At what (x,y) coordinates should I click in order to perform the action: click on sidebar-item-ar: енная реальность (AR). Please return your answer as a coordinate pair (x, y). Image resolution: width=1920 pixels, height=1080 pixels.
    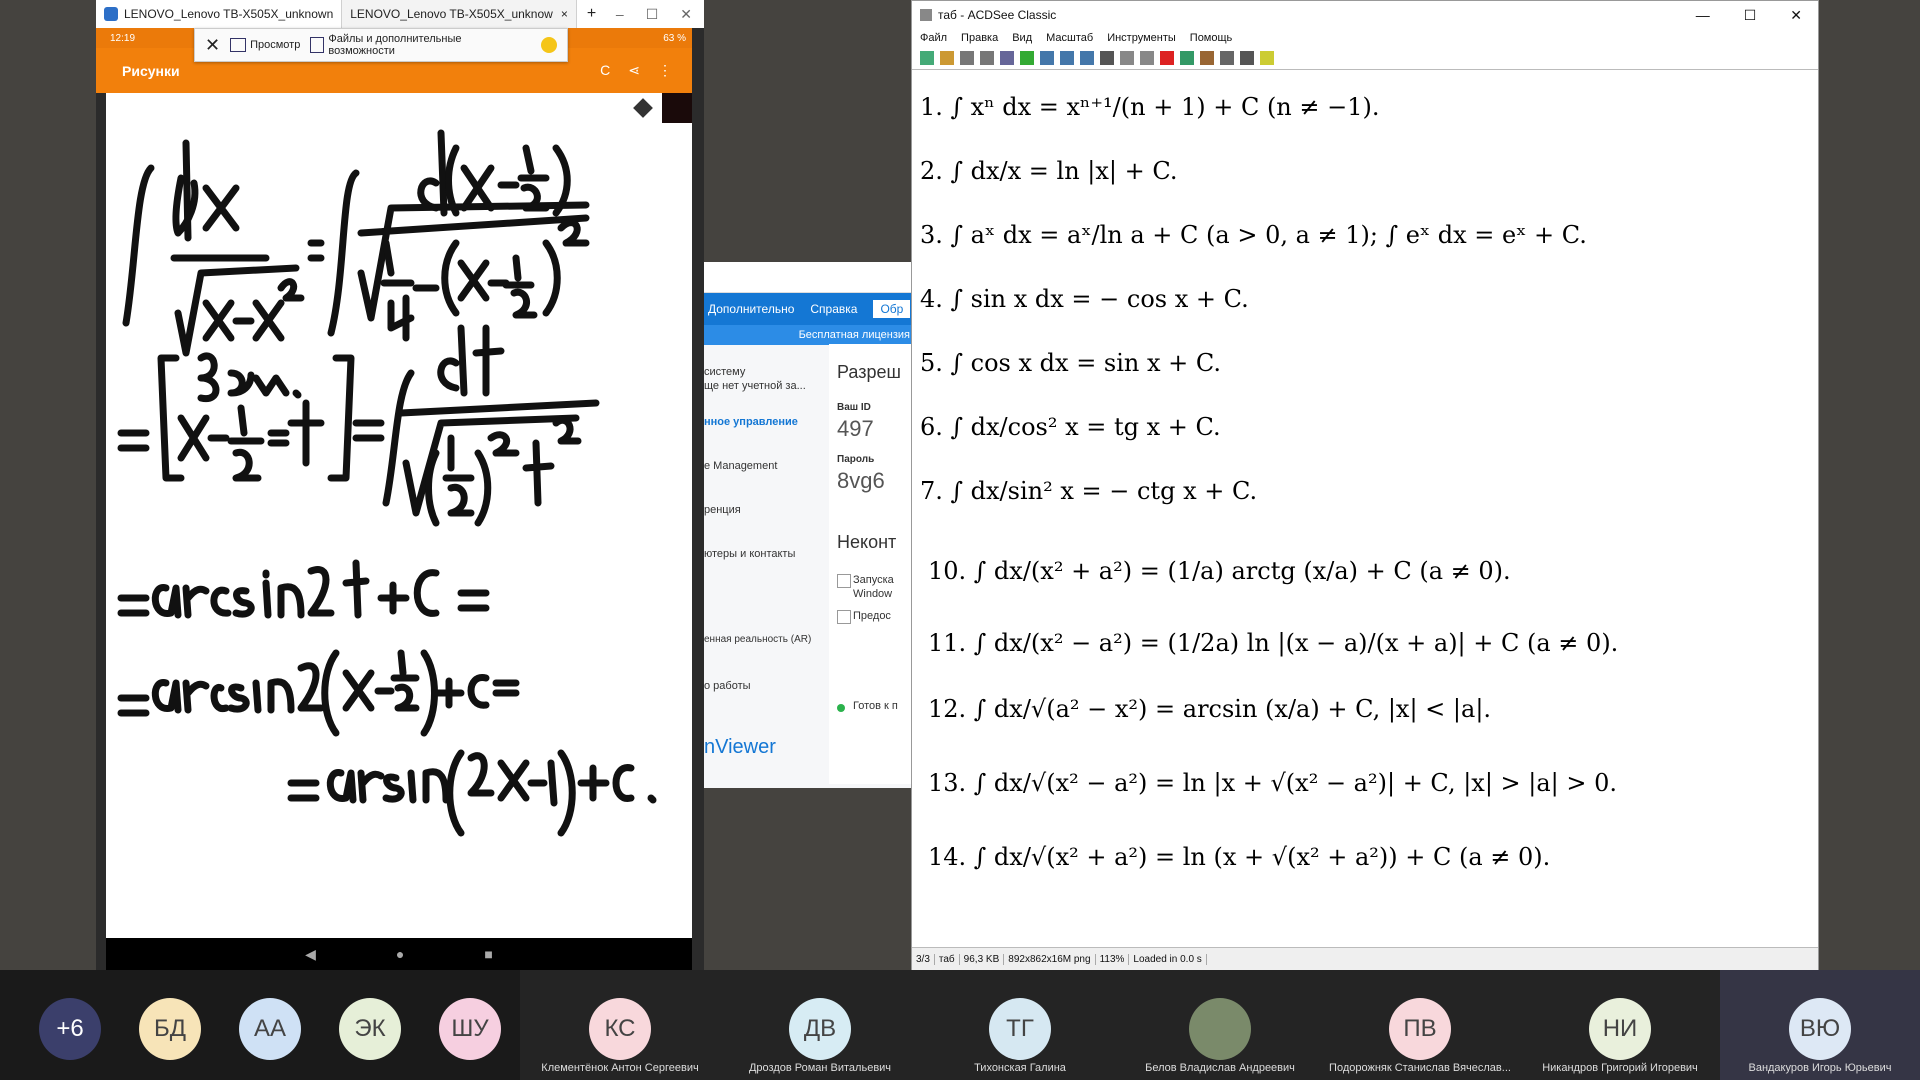
    Looking at the image, I should click on (757, 639).